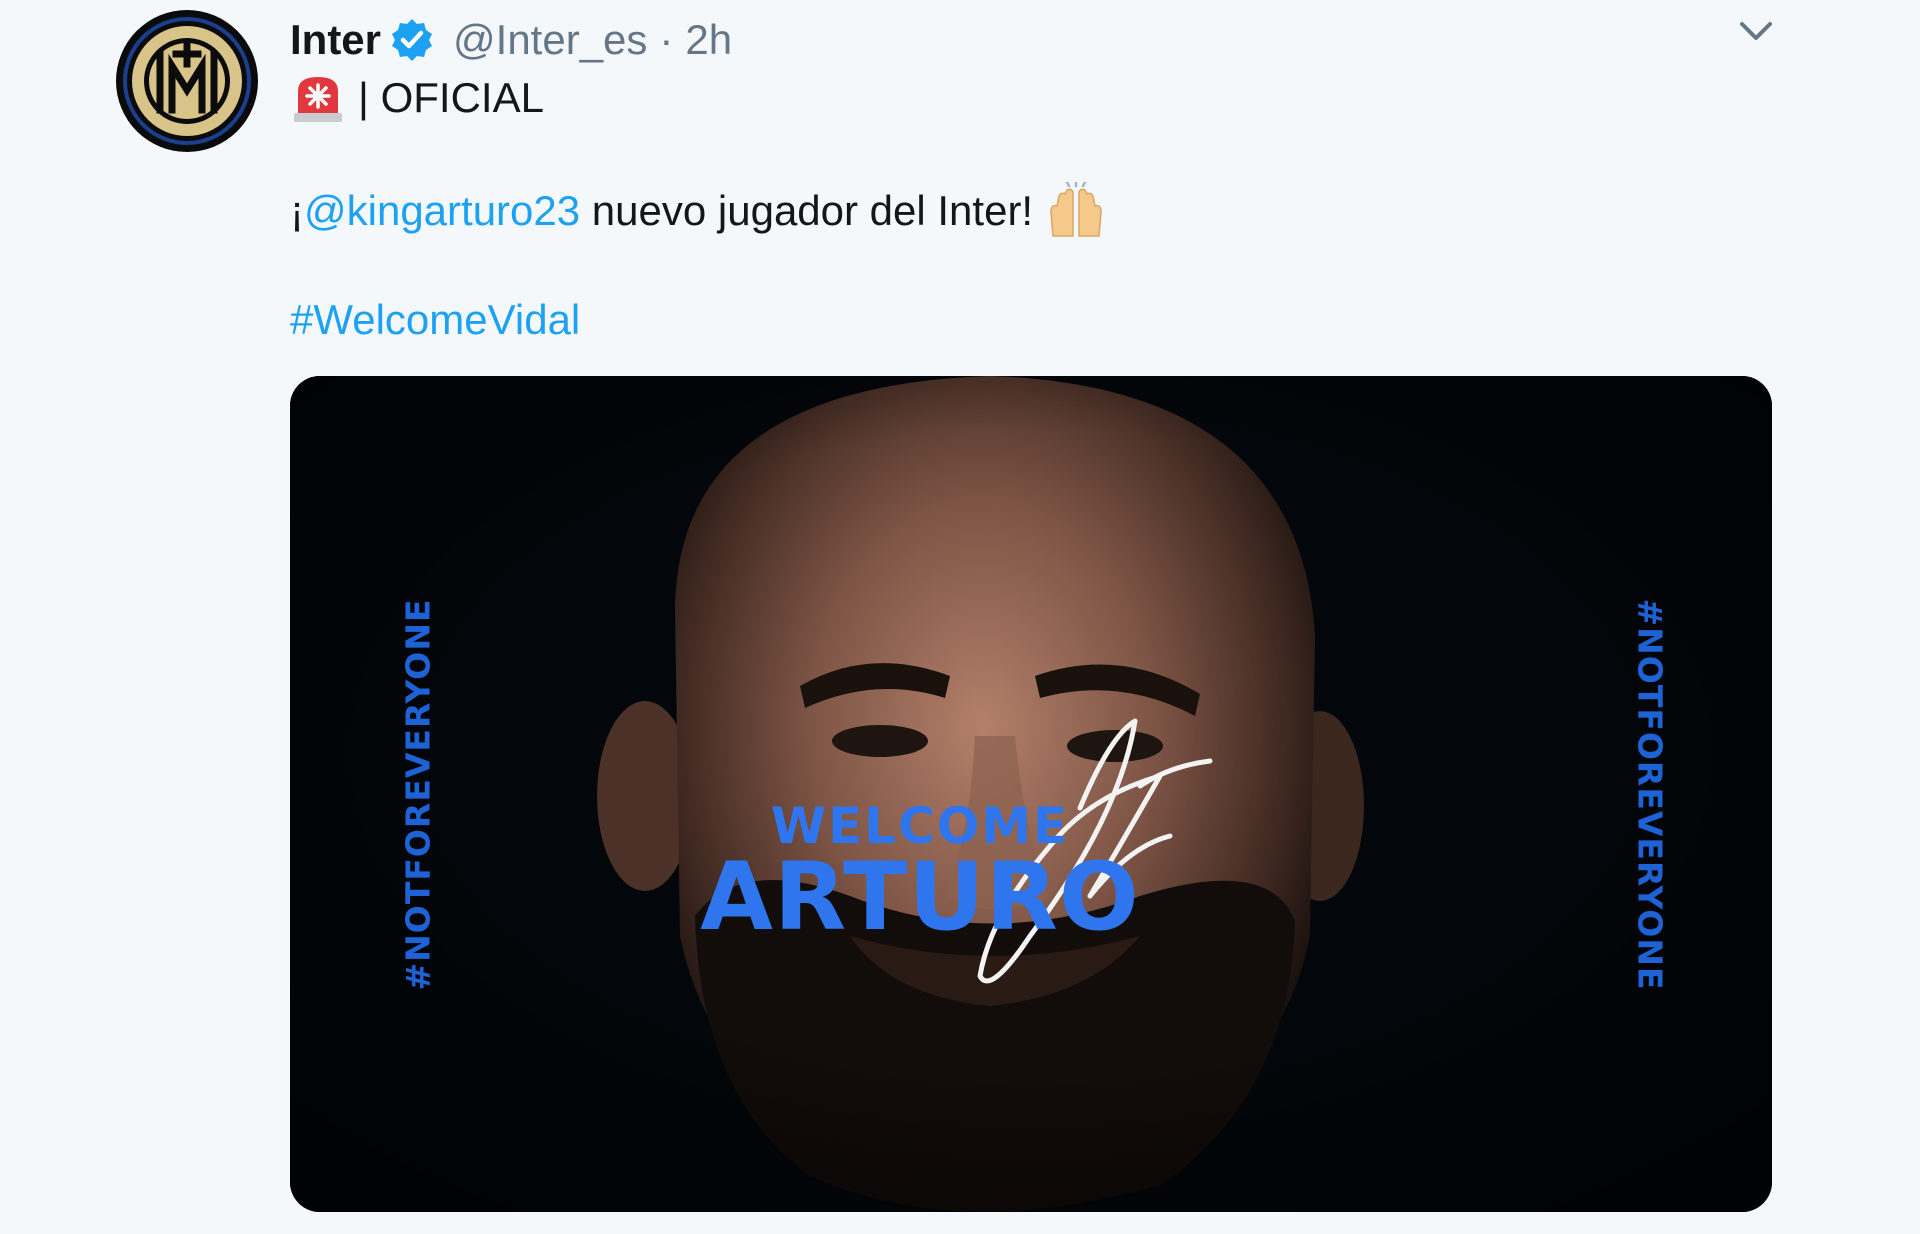  Describe the element at coordinates (708, 40) in the screenshot. I see `tweet-timestamp: 2h` at that location.